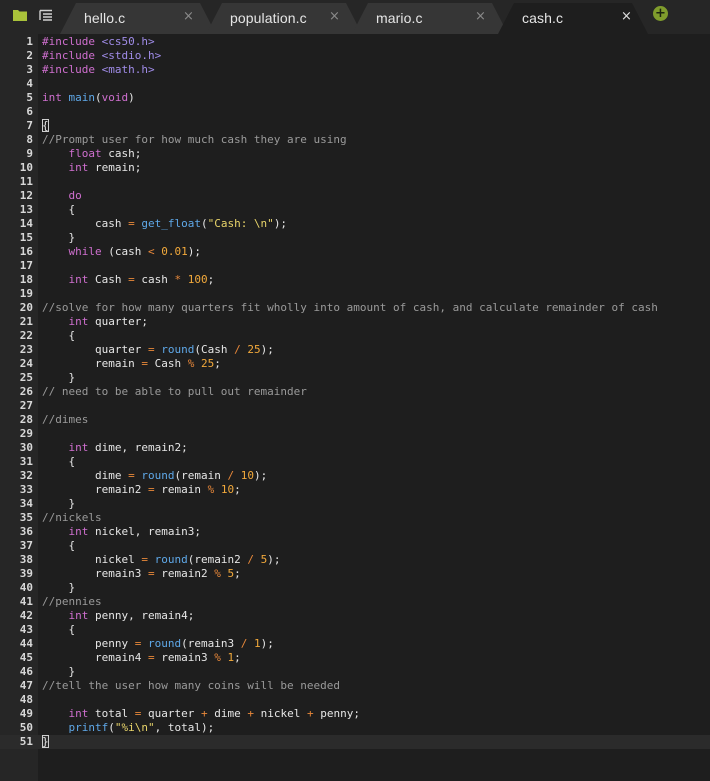 This screenshot has height=781, width=710. Describe the element at coordinates (355, 224) in the screenshot. I see `code-line: 14 cash = get_float("Cash: \n");` at that location.